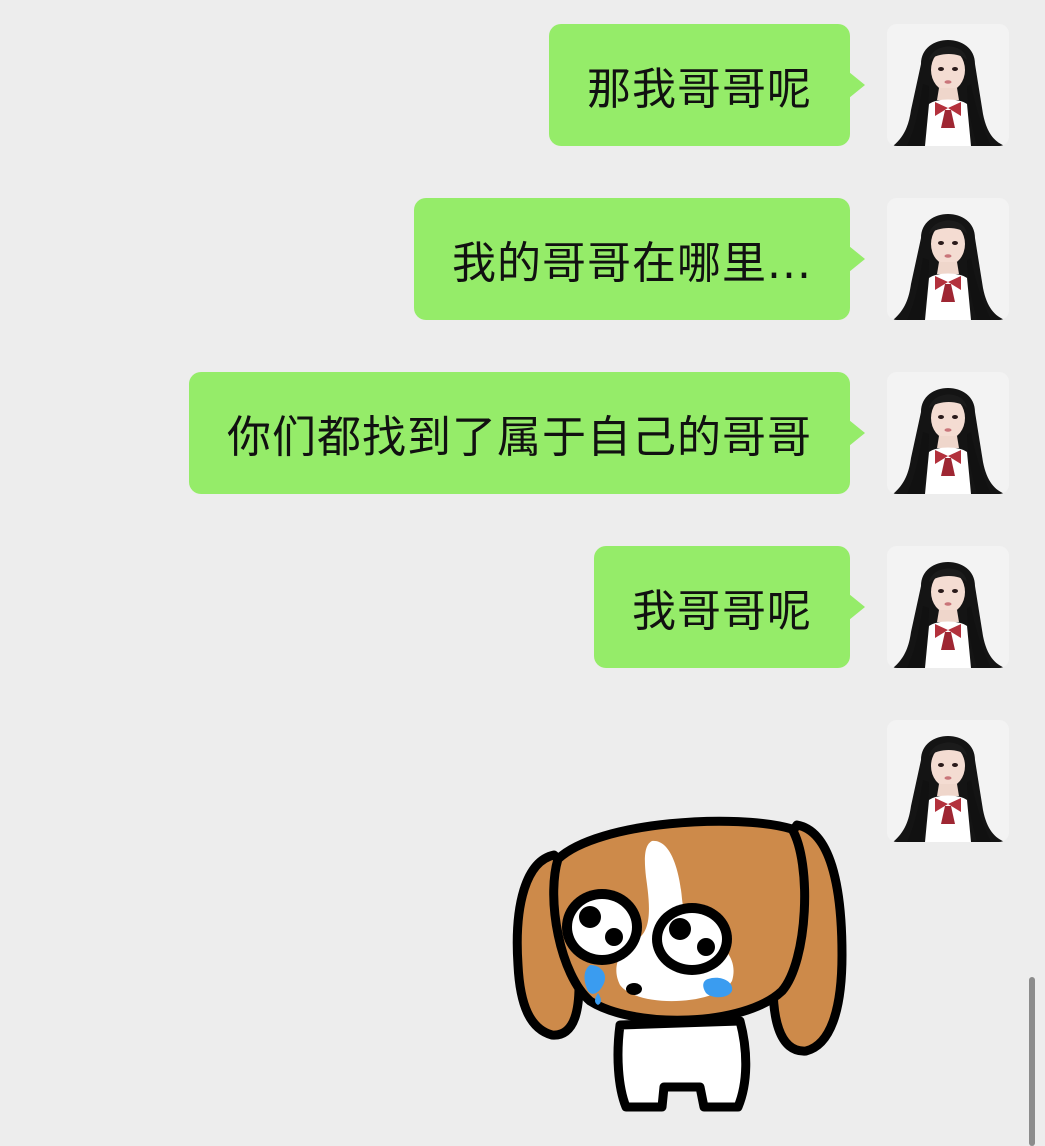 The width and height of the screenshot is (1045, 1146). I want to click on crying-puppy-sticker-icon, so click(684, 965).